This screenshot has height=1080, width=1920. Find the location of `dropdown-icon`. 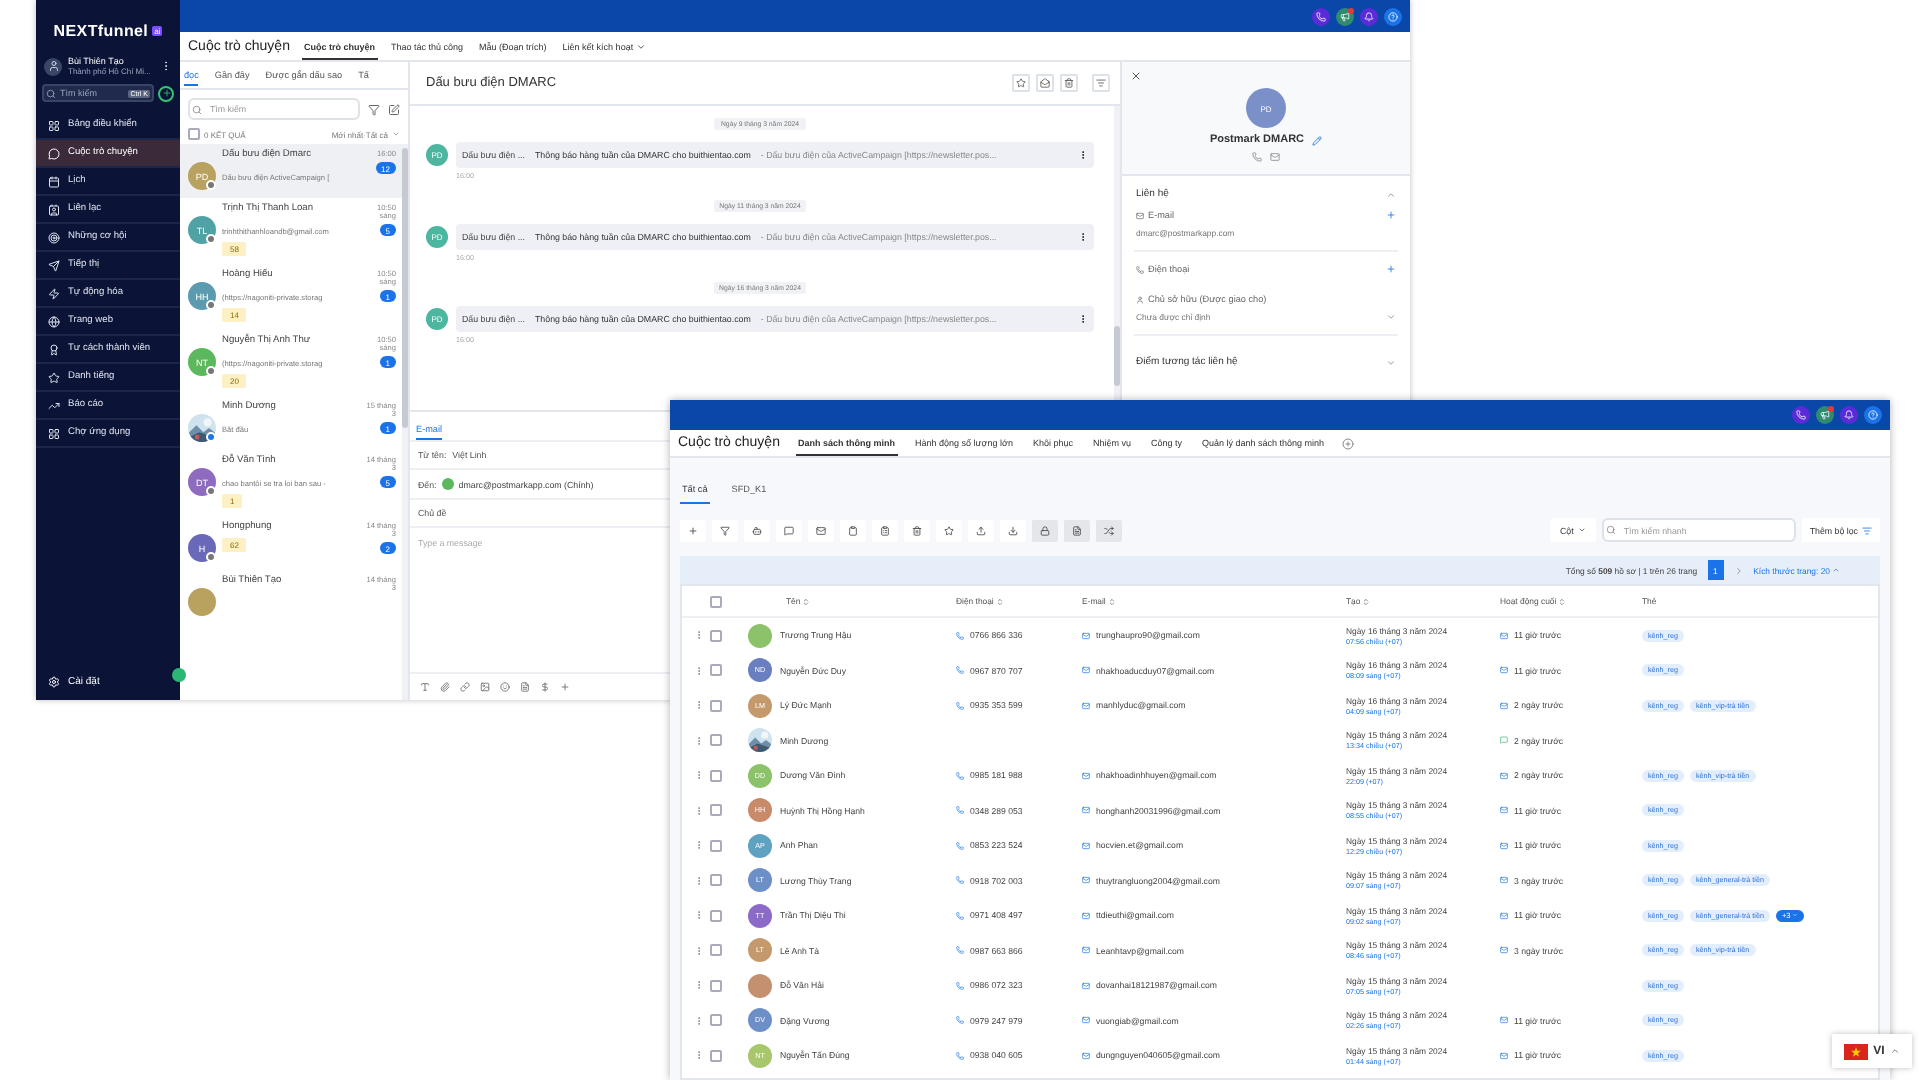

dropdown-icon is located at coordinates (1391, 317).